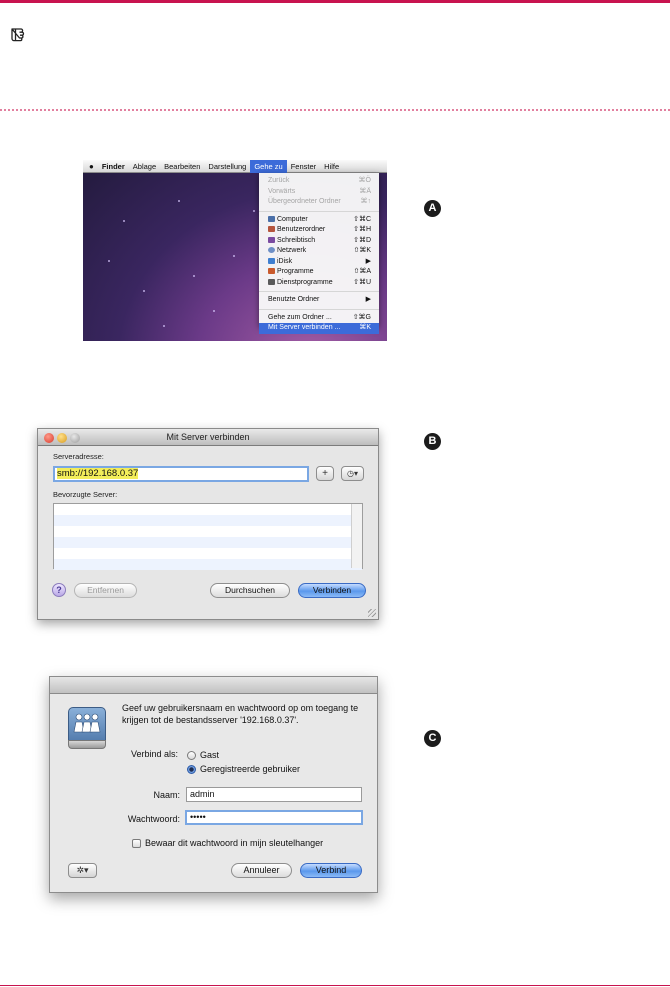 The width and height of the screenshot is (670, 987). I want to click on apple-menu-icon: ●, so click(90, 166).